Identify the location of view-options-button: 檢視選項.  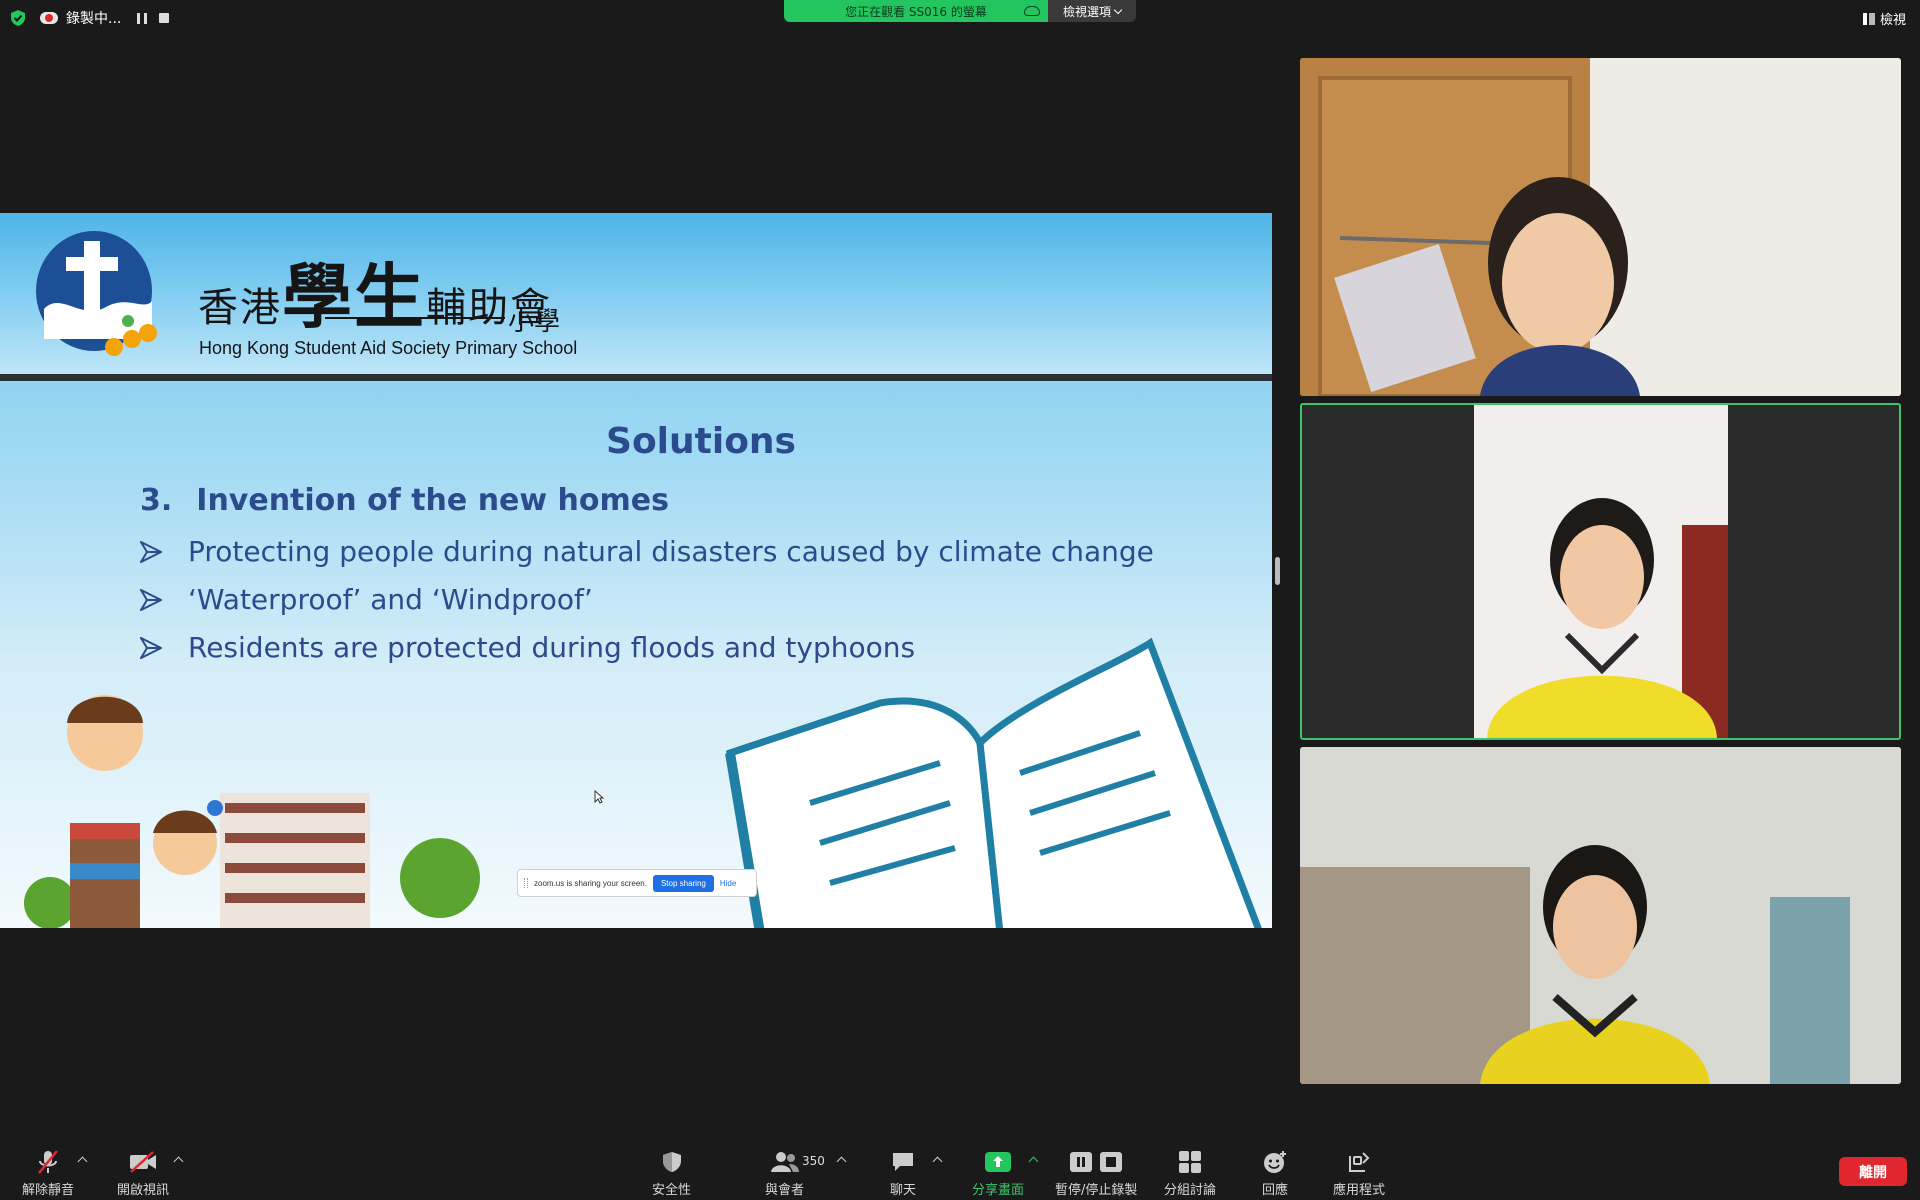
(1092, 11).